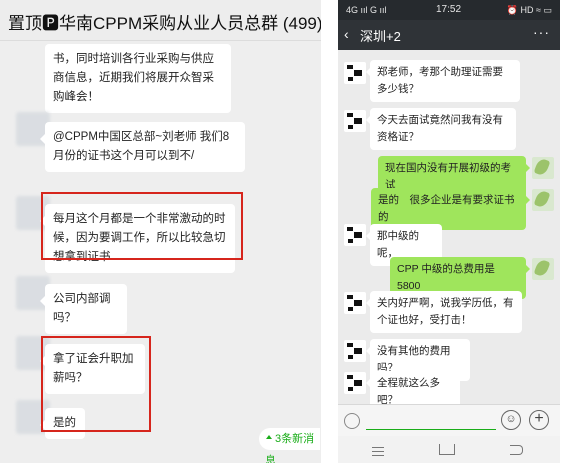 The width and height of the screenshot is (578, 463). Describe the element at coordinates (366, 10) in the screenshot. I see `signal-indicator: 4G ııl G ııl` at that location.